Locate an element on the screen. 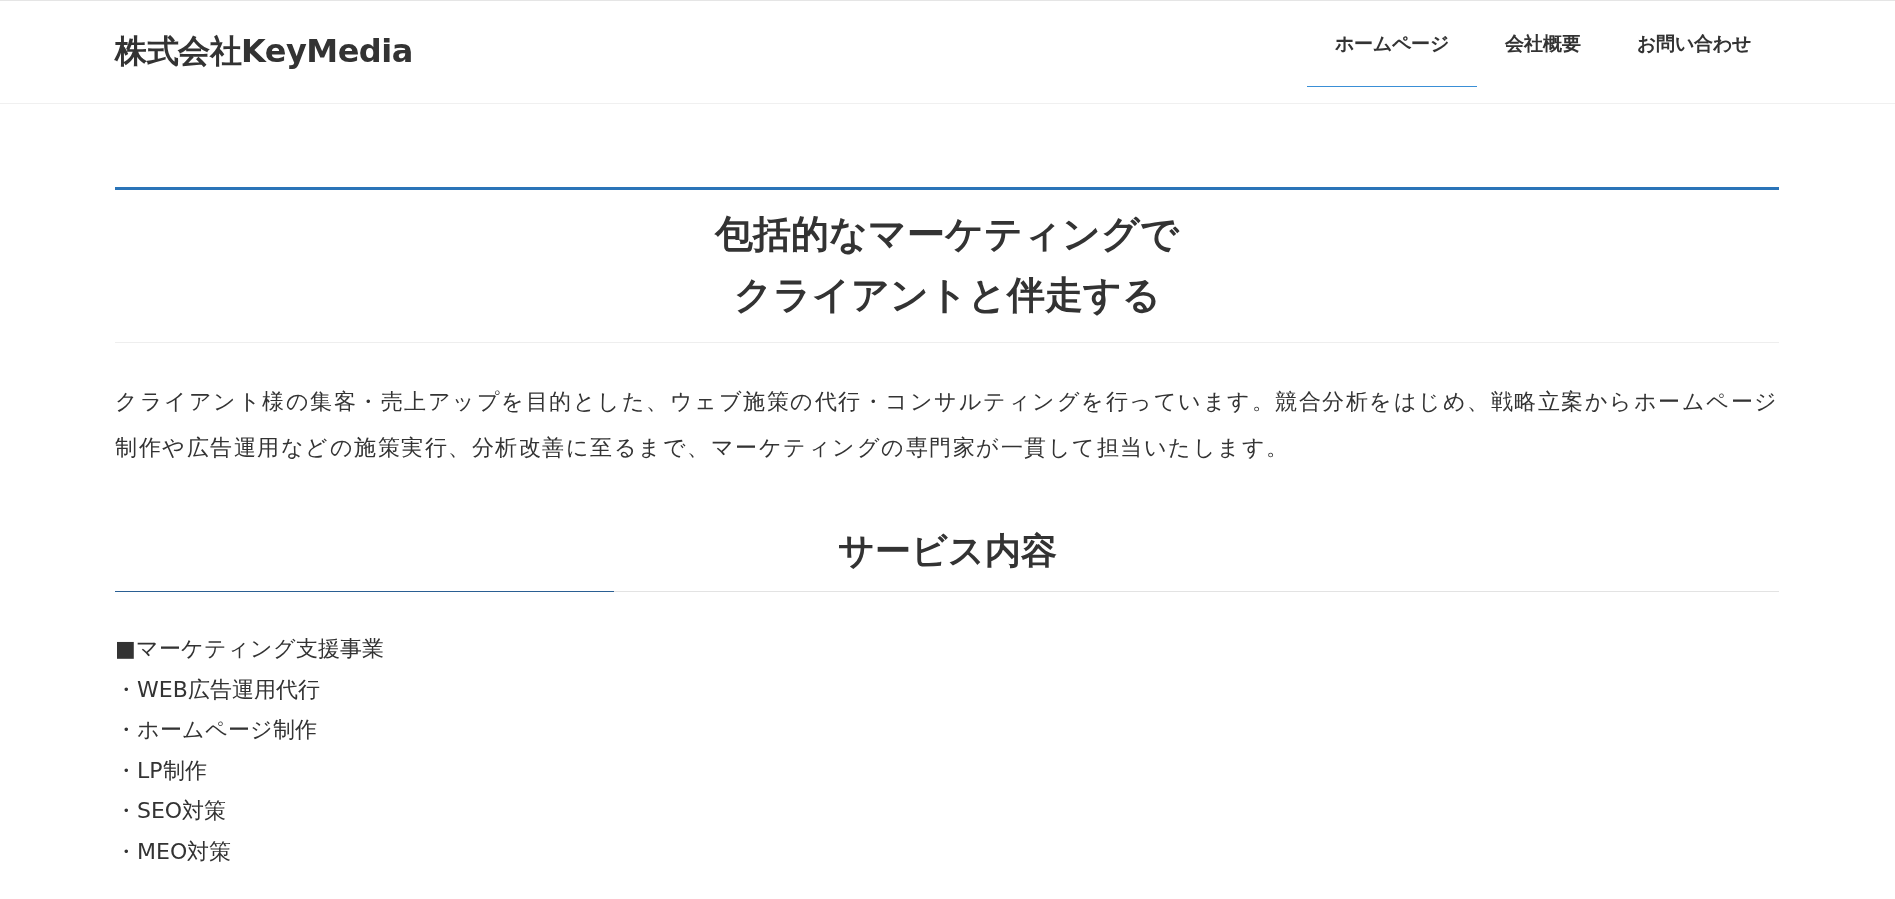  nav-link: 会社概要 is located at coordinates (1543, 44).